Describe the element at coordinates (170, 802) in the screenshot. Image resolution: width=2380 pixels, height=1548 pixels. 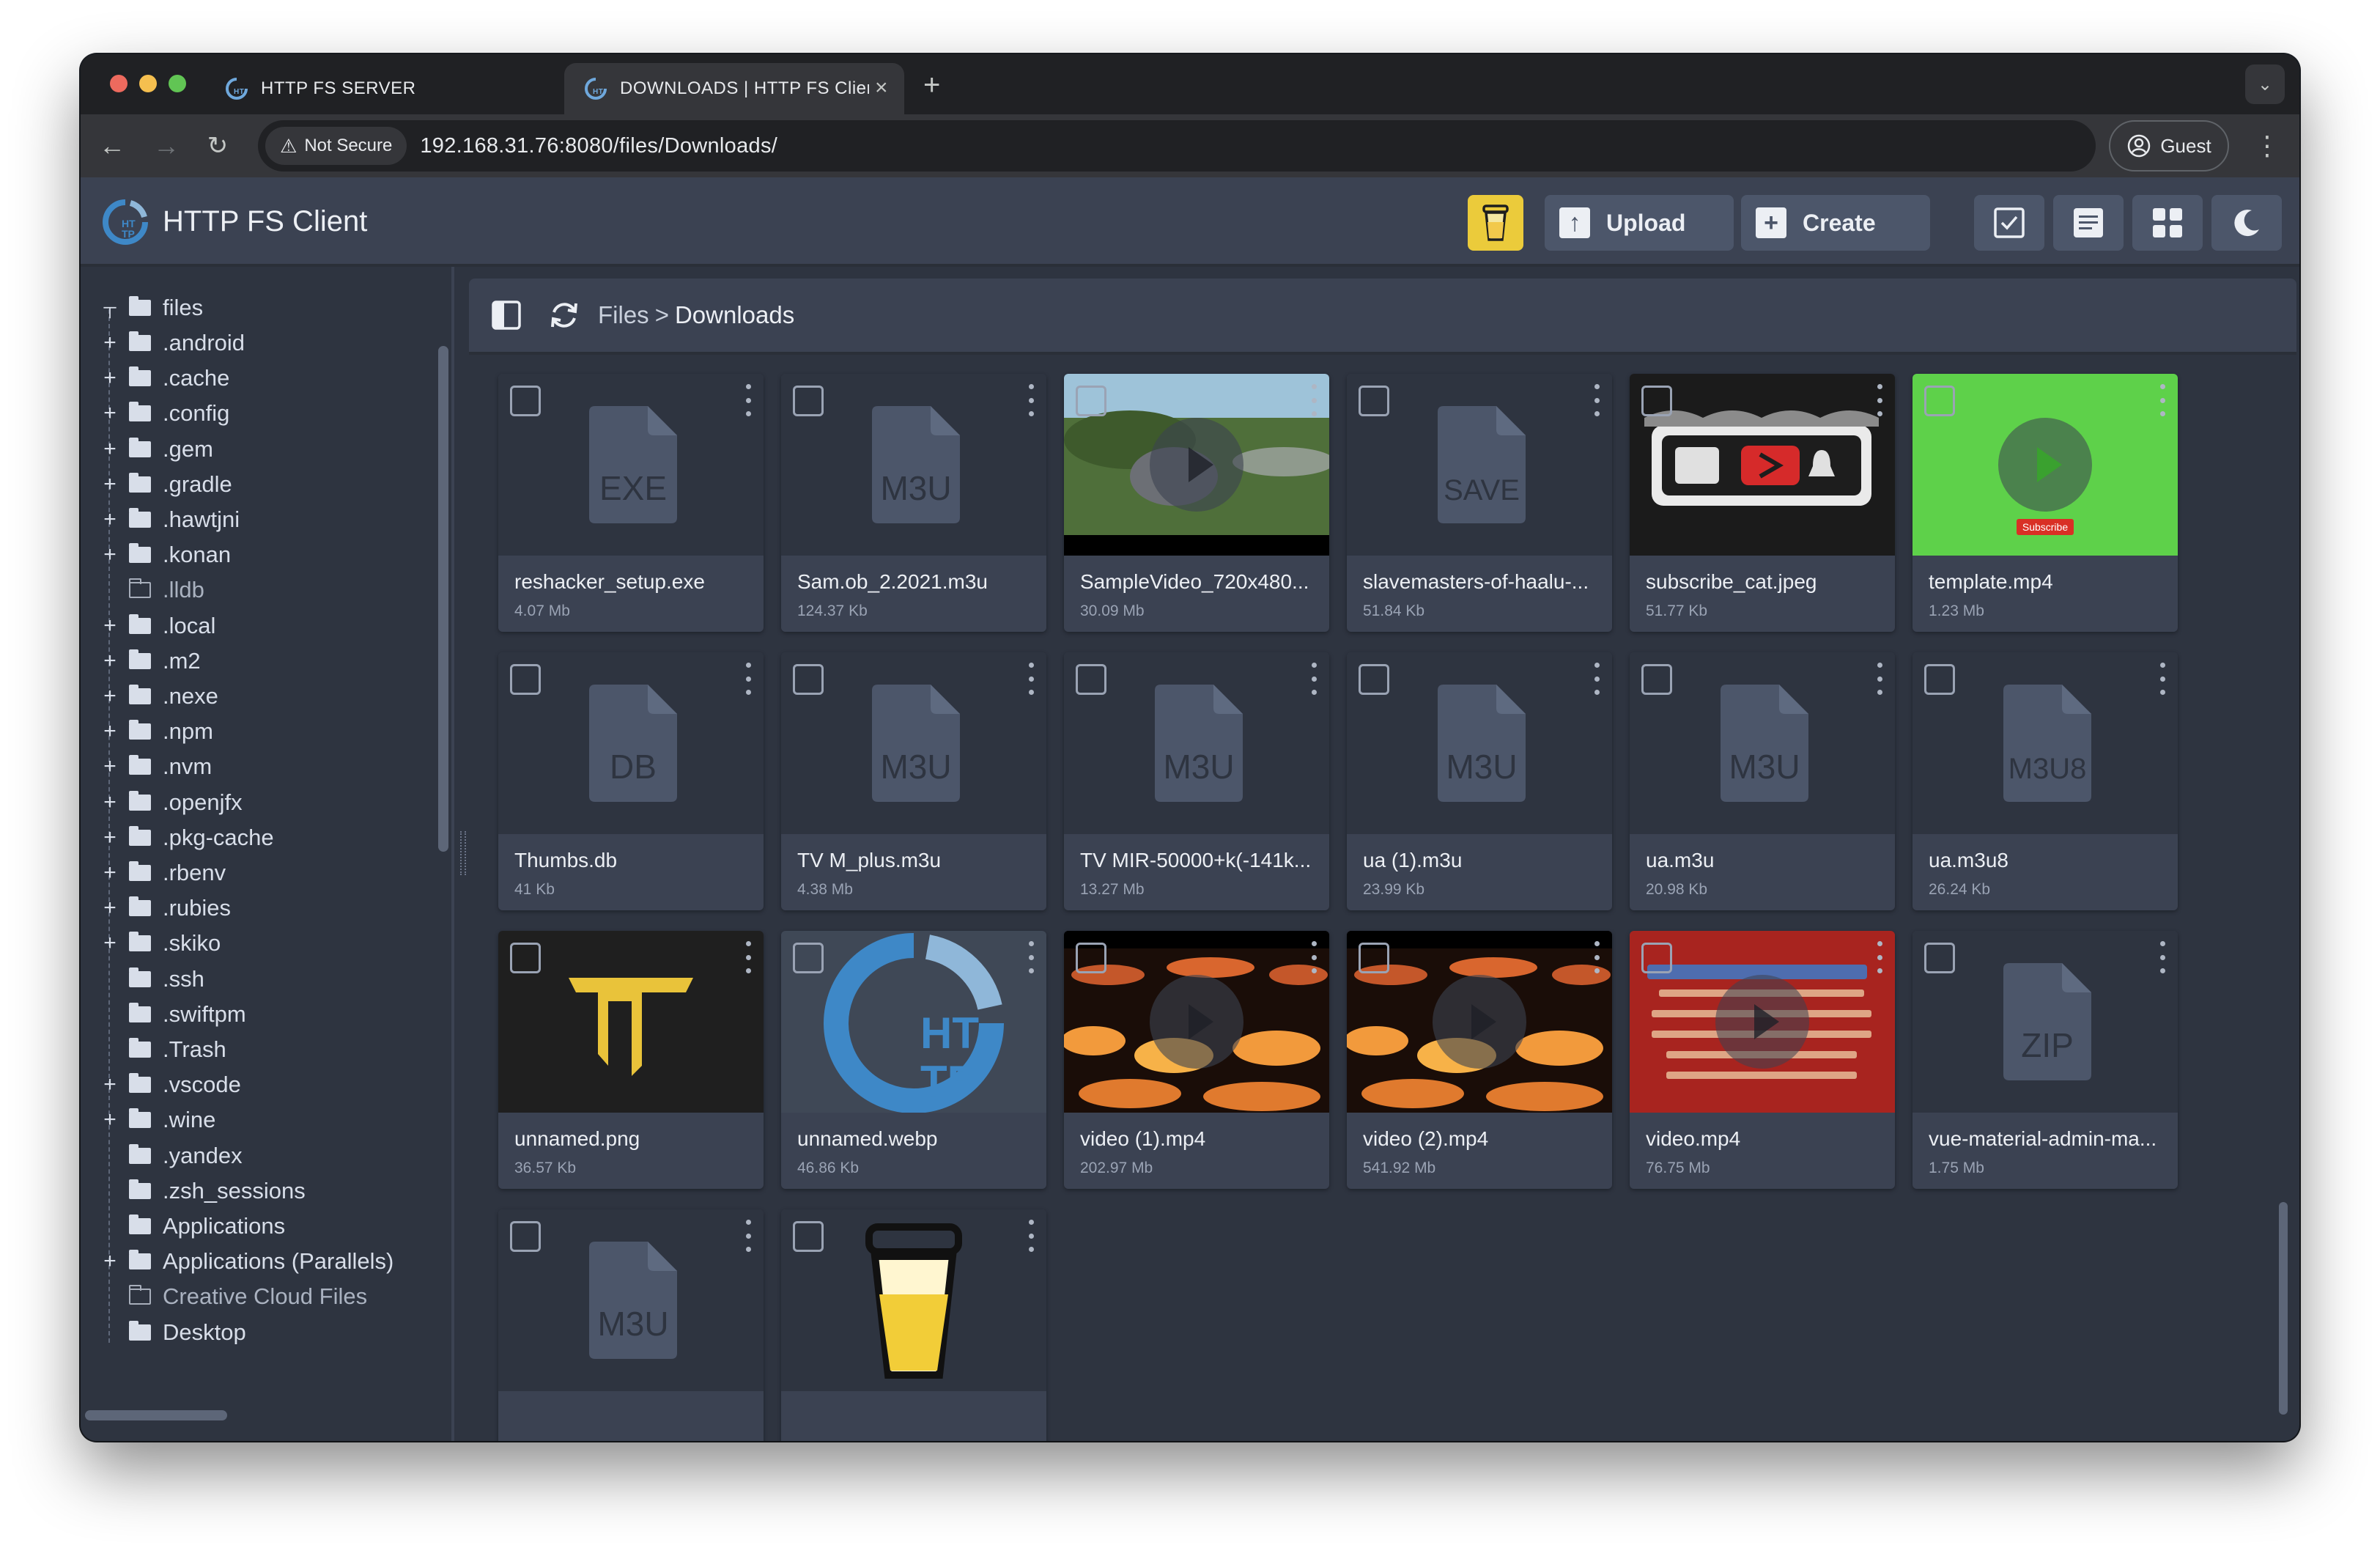
I see `tree-item: + .openjfx` at that location.